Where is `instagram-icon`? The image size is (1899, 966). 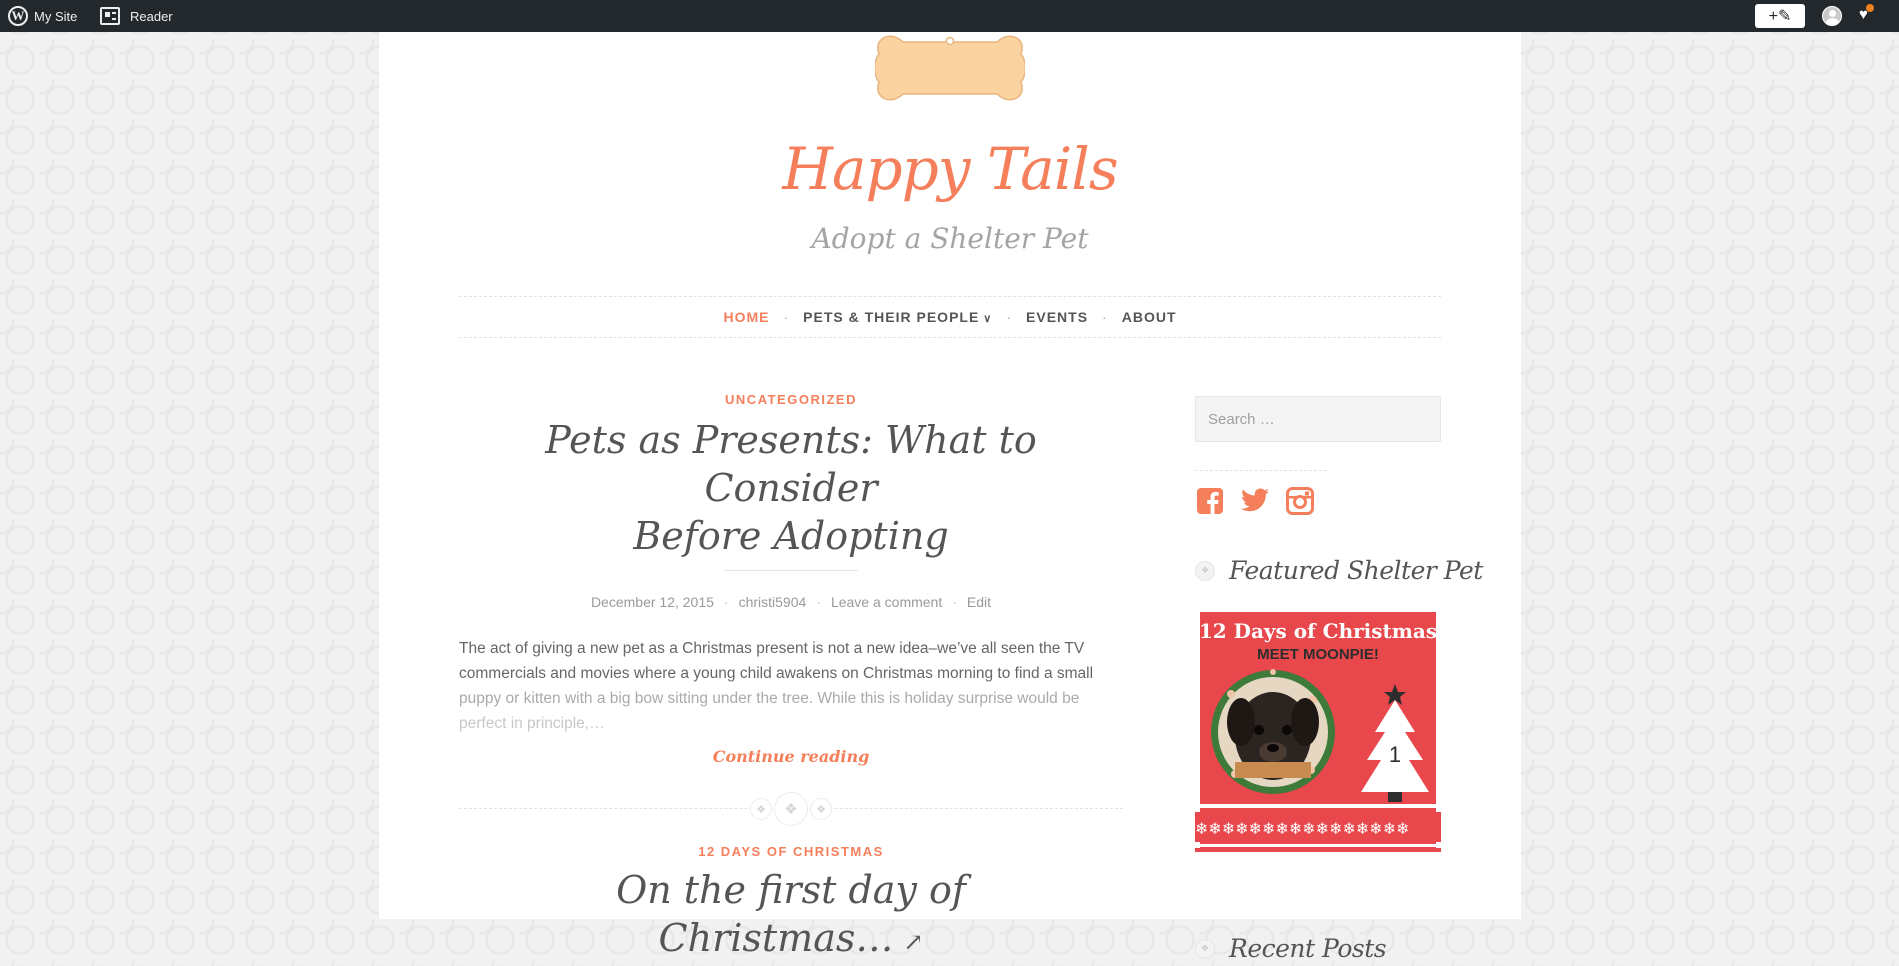
instagram-icon is located at coordinates (1300, 501).